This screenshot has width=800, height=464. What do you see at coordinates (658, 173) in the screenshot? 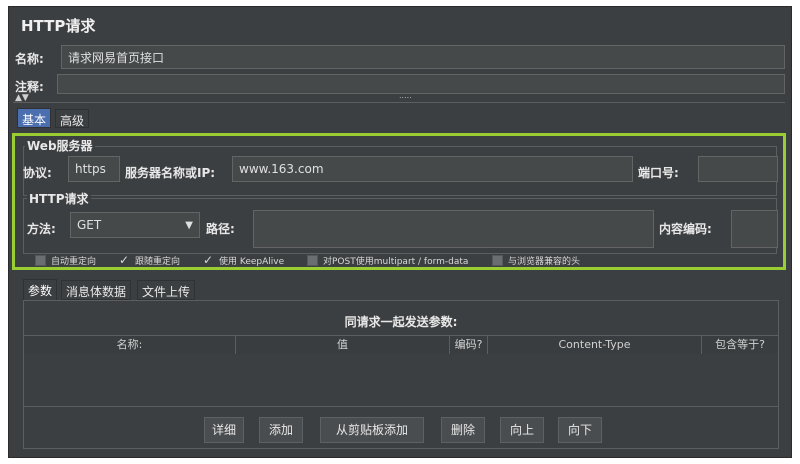
I see `port-label: 端口号:` at bounding box center [658, 173].